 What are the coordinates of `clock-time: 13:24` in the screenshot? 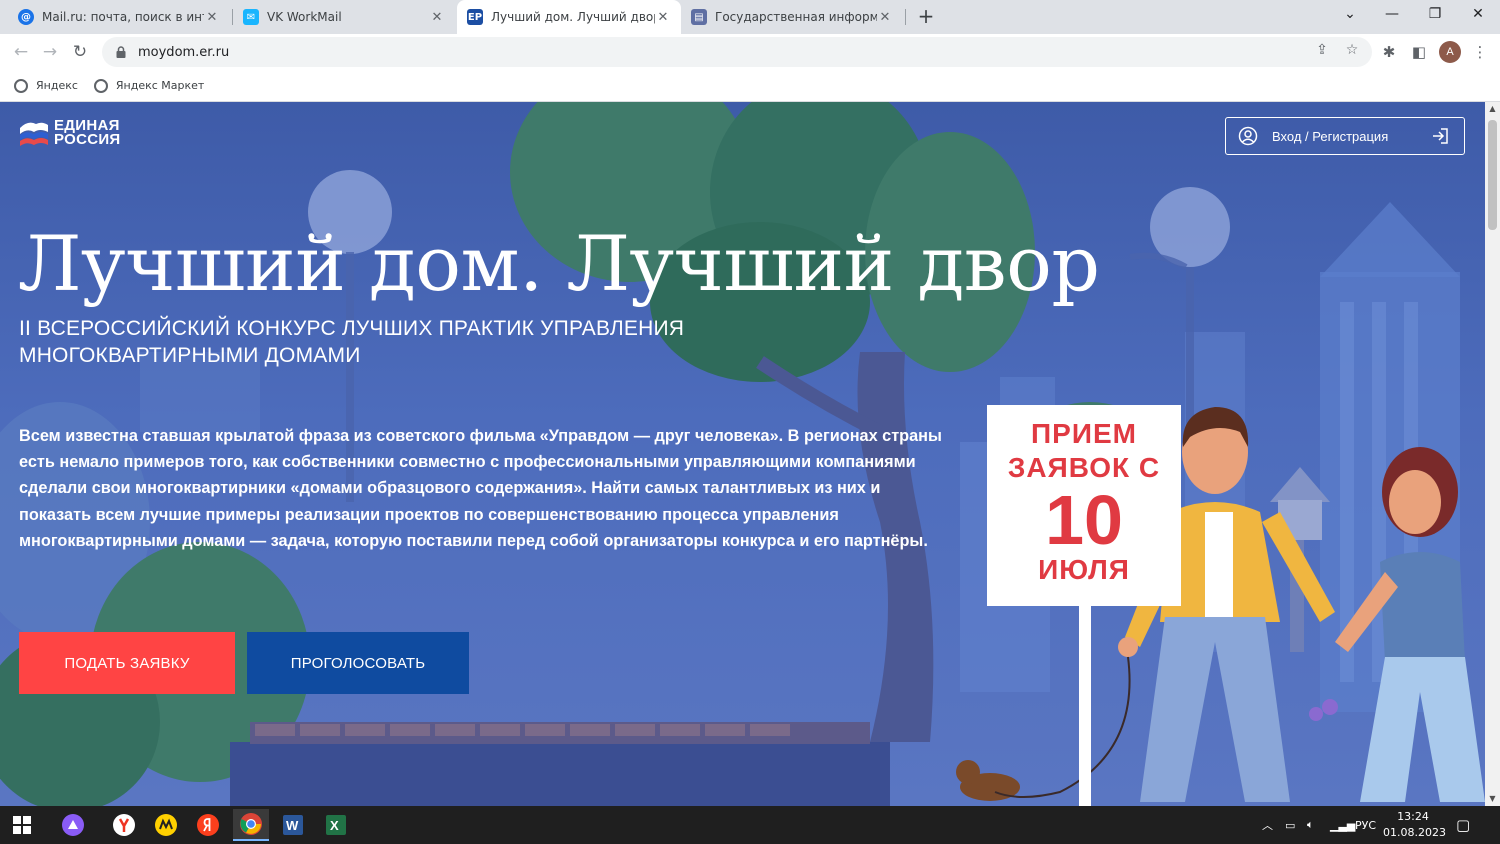 It's located at (1413, 816).